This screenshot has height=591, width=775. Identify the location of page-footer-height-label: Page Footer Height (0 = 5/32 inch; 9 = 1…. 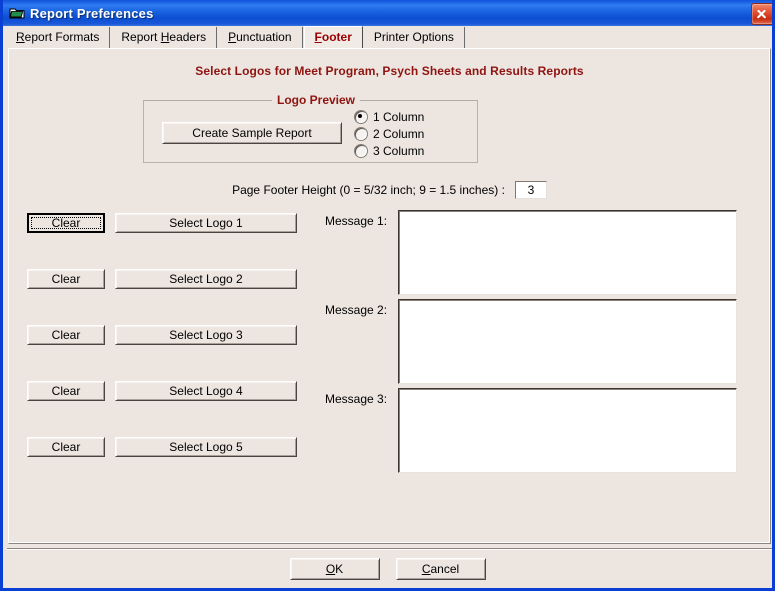
(368, 190).